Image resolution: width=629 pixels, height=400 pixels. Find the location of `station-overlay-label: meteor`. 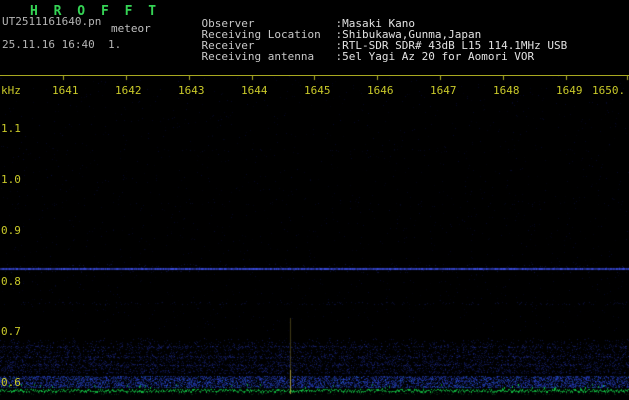

station-overlay-label: meteor is located at coordinates (131, 28).